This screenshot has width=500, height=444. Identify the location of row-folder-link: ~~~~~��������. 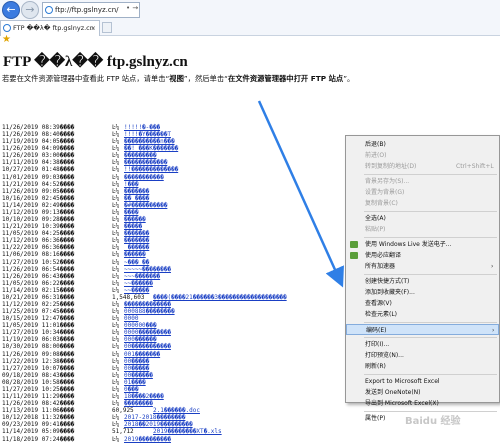
(147, 269).